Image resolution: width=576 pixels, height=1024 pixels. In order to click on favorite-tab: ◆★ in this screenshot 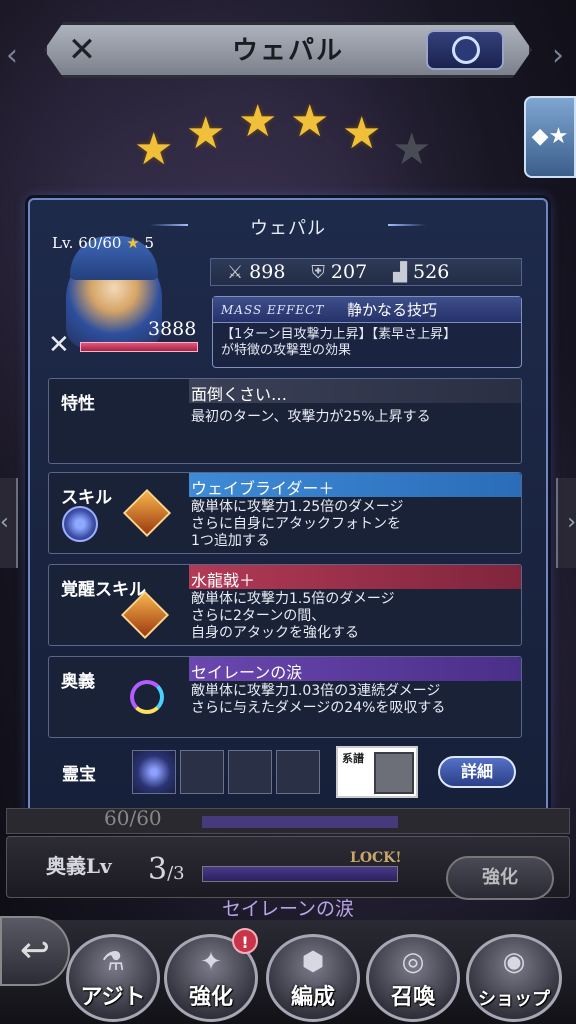, I will do `click(550, 137)`.